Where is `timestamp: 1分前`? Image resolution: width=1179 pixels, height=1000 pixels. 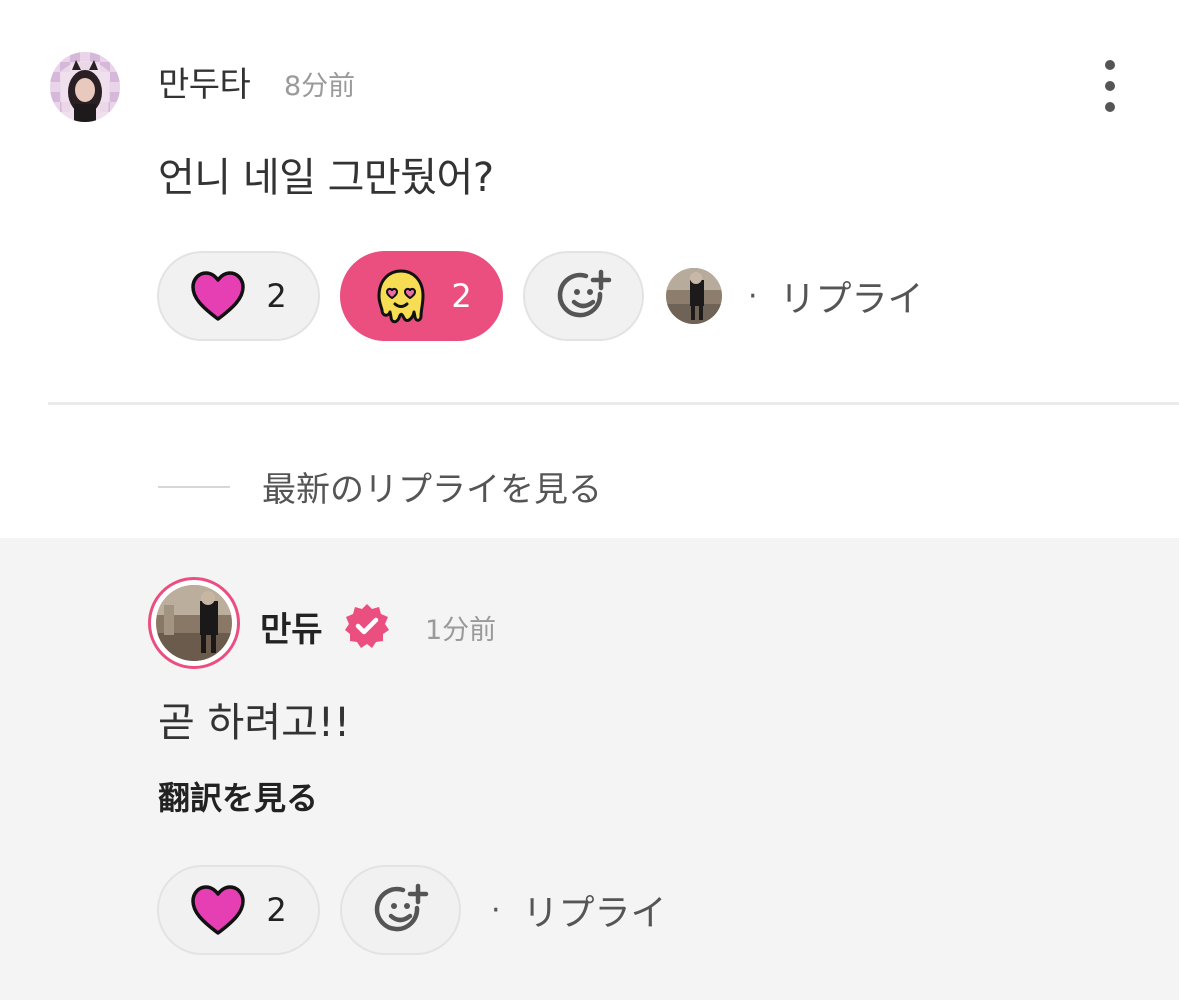
timestamp: 1分前 is located at coordinates (461, 630).